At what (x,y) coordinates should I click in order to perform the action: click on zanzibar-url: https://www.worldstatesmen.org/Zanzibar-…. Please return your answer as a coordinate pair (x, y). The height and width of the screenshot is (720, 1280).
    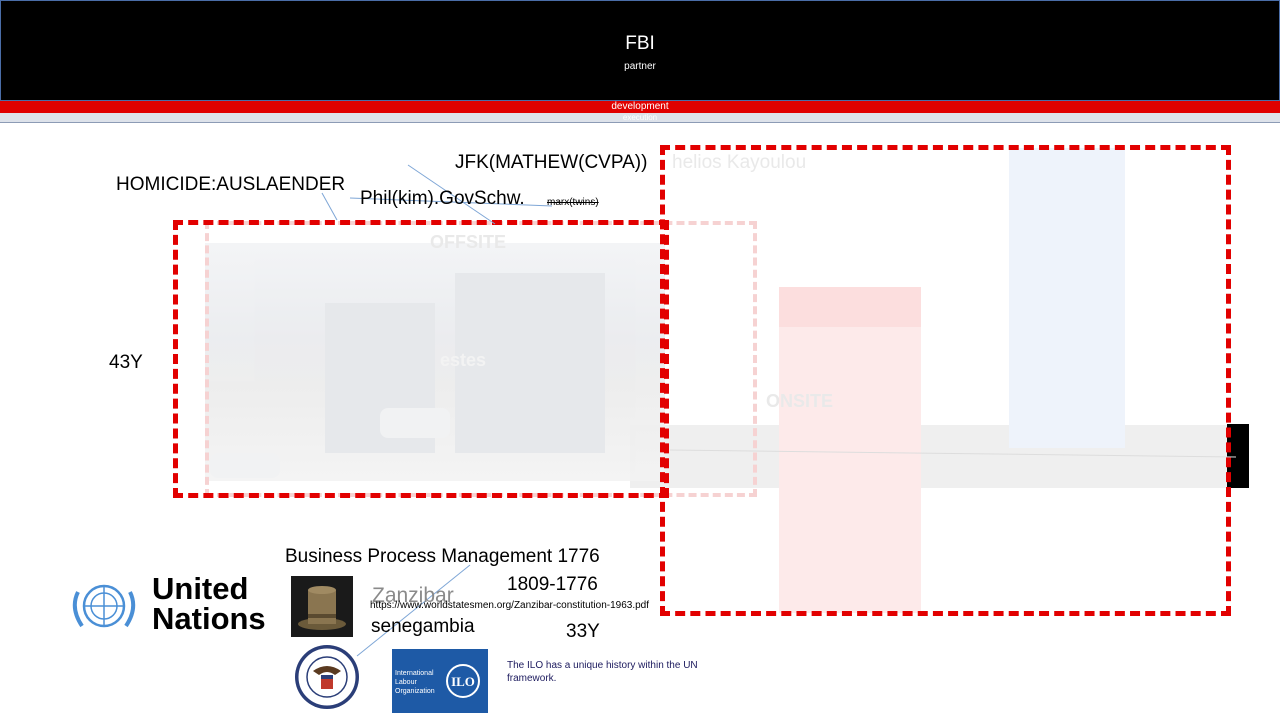
    Looking at the image, I should click on (510, 605).